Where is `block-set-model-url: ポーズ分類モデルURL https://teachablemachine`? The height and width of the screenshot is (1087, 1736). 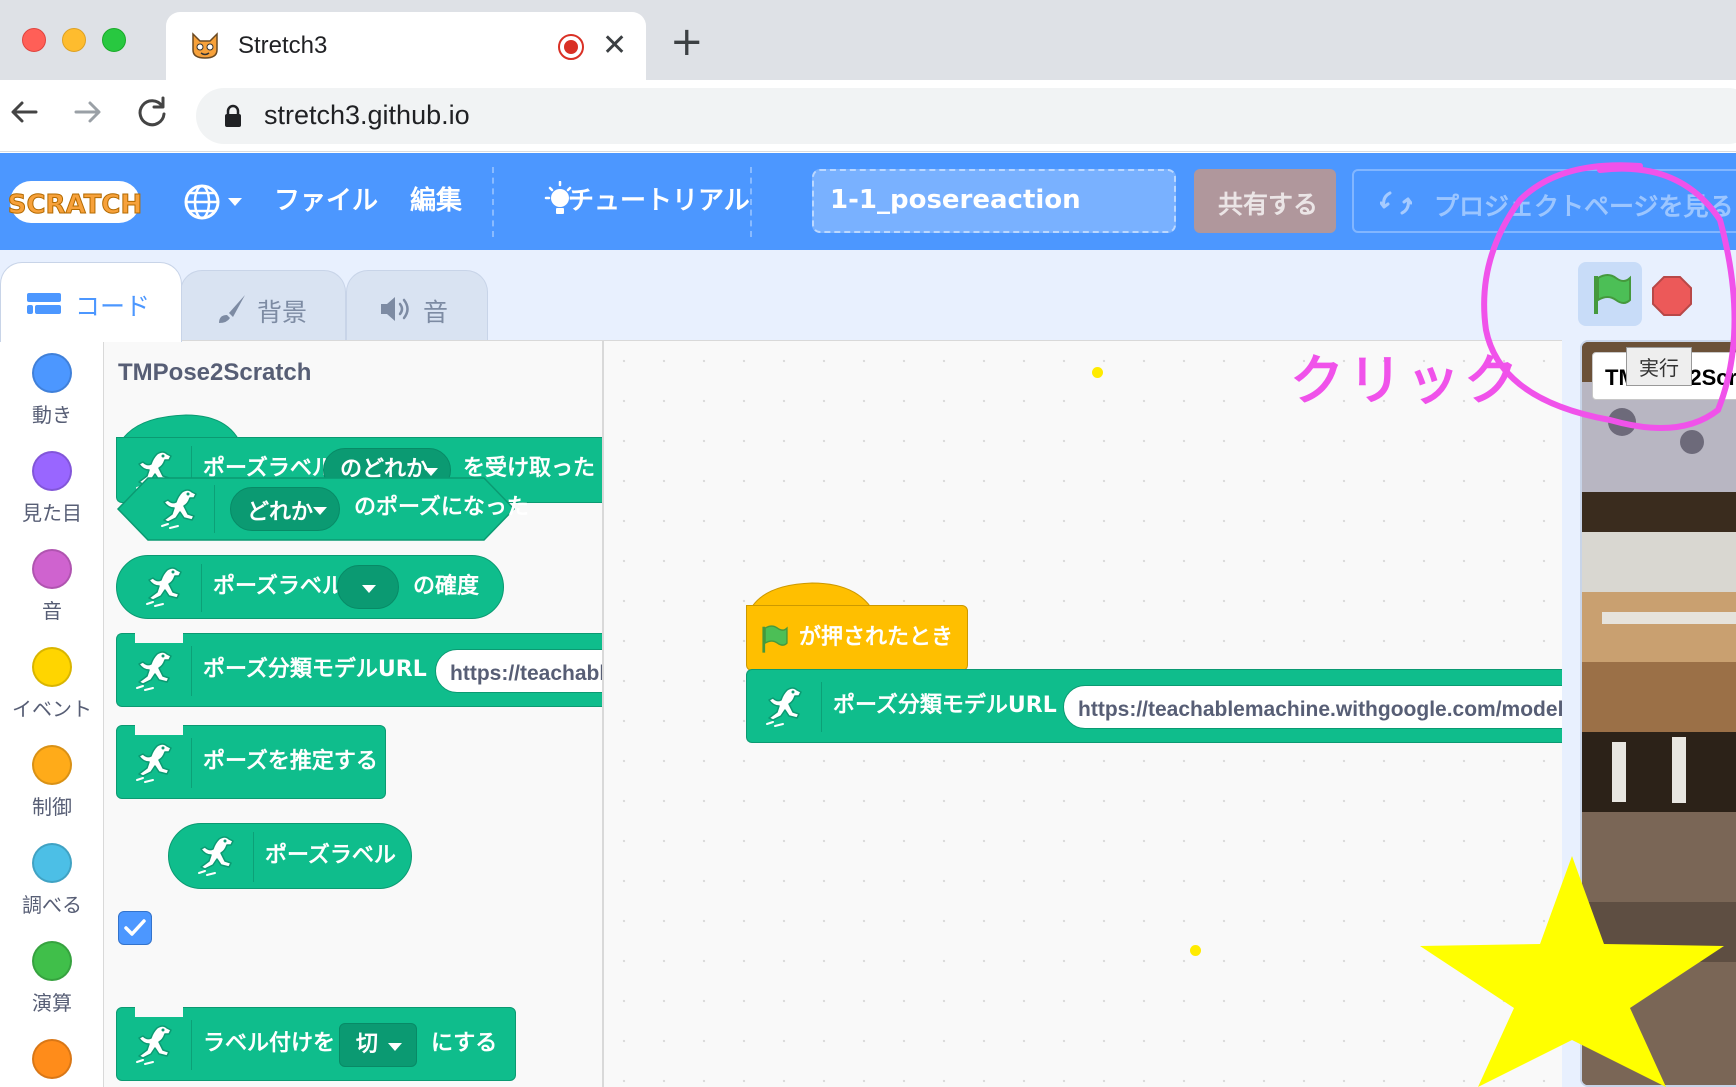 block-set-model-url: ポーズ分類モデルURL https://teachablemachine is located at coordinates (359, 670).